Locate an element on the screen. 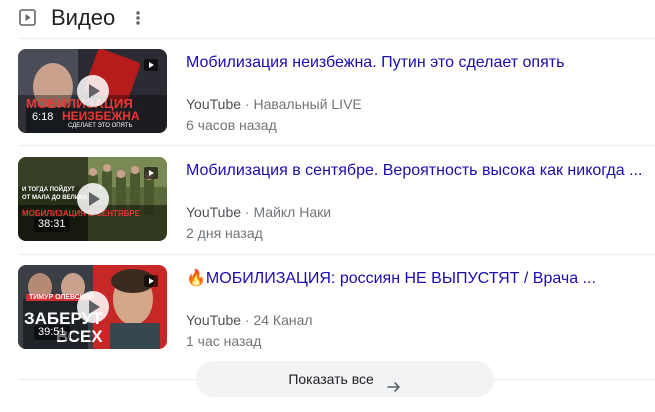  video-channel: 24 Канал is located at coordinates (283, 320).